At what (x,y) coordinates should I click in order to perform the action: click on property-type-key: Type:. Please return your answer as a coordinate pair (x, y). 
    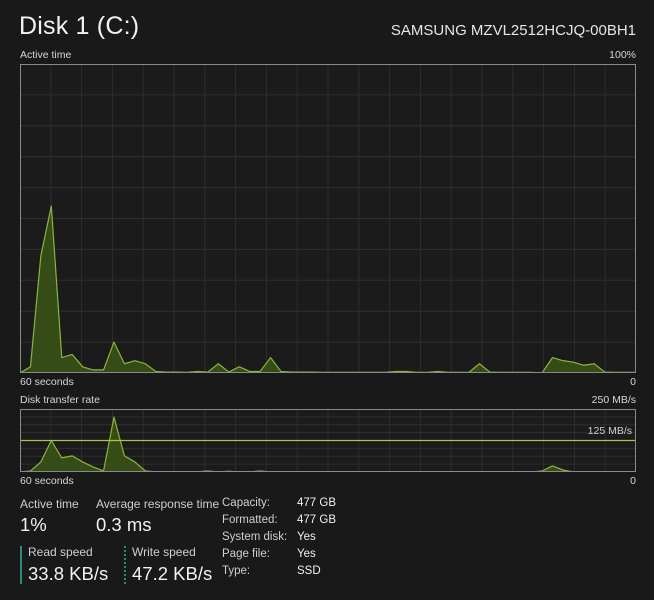
    Looking at the image, I should click on (236, 571).